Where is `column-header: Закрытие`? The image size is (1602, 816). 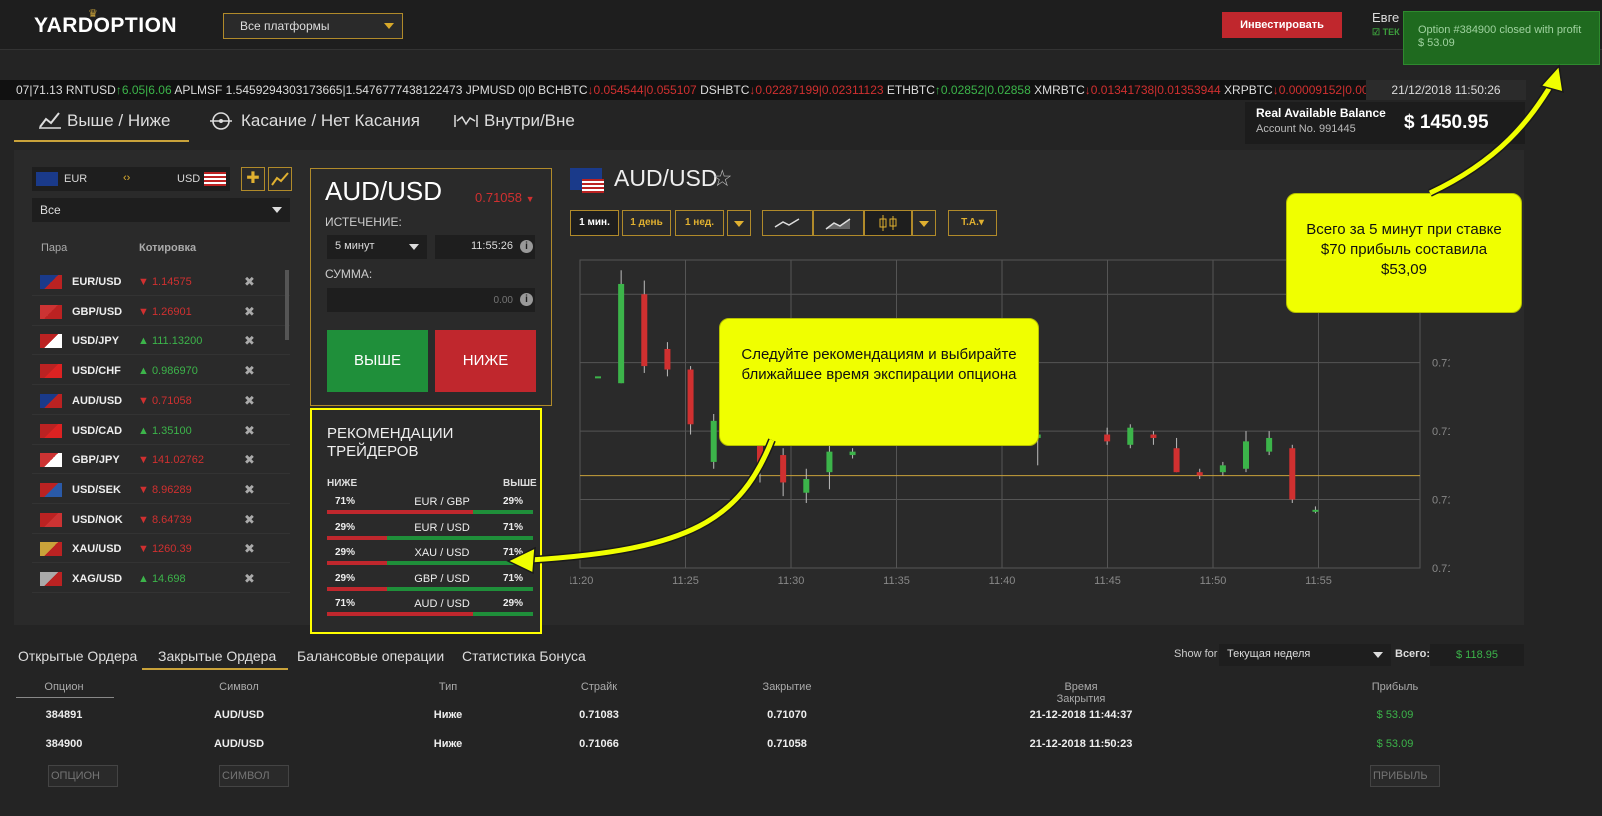 column-header: Закрытие is located at coordinates (787, 687).